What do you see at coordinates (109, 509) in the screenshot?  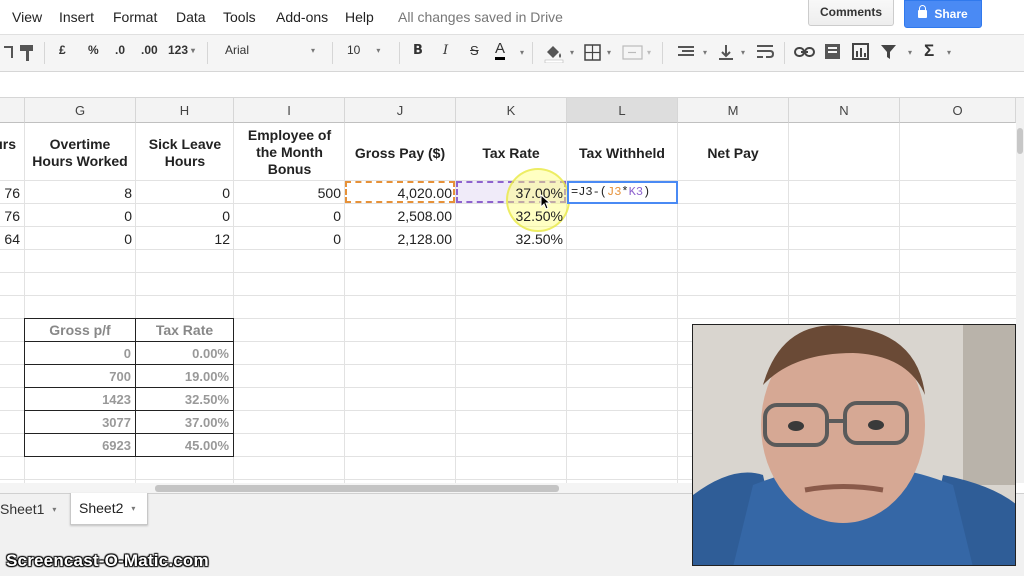 I see `tab-sheet2: Sheet2 ▾` at bounding box center [109, 509].